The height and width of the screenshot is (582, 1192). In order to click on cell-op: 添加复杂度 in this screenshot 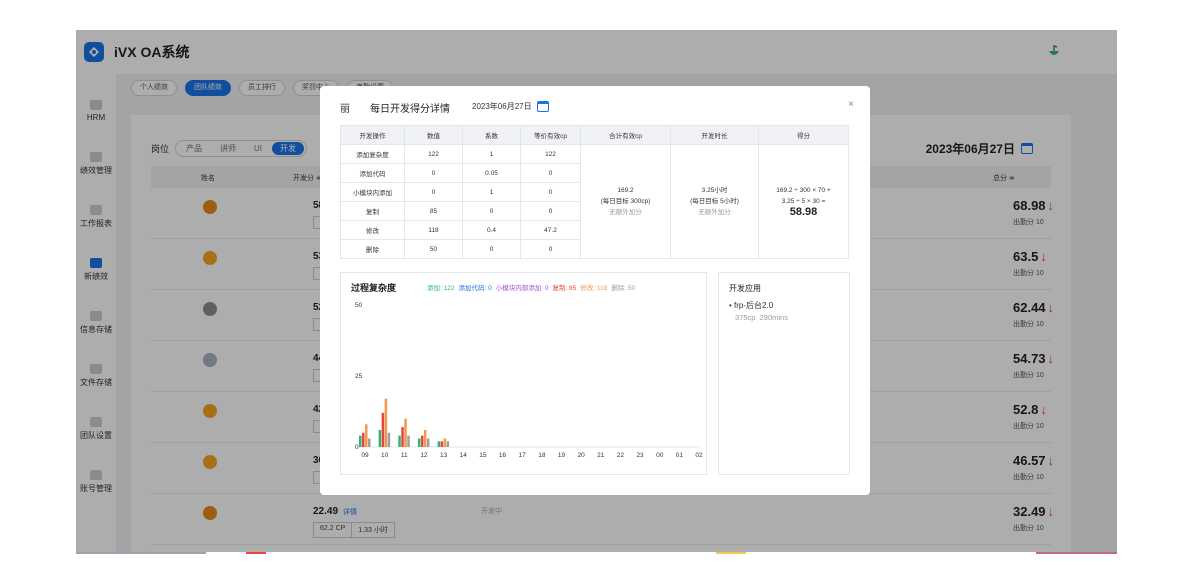, I will do `click(372, 154)`.